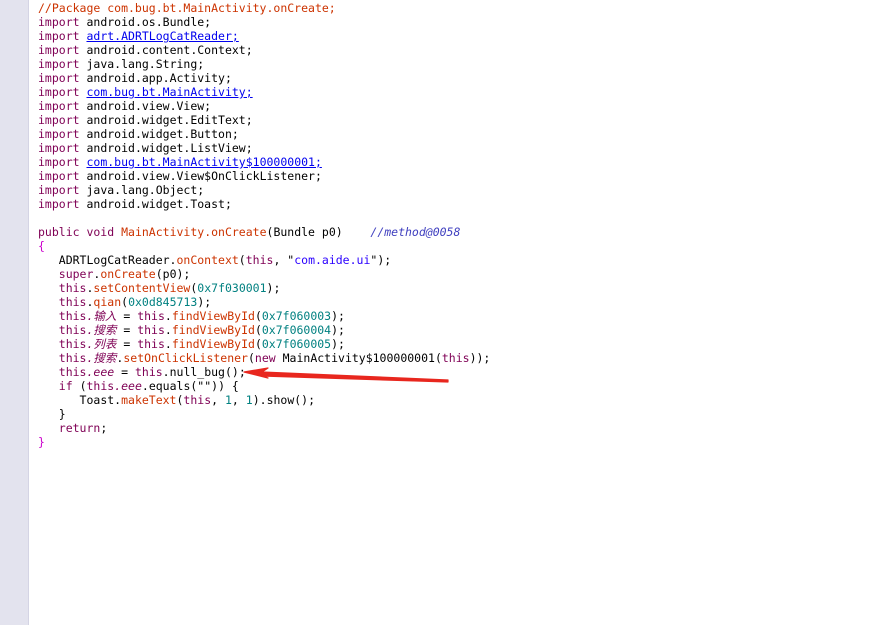 Image resolution: width=888 pixels, height=625 pixels. I want to click on token-string: com.aide.ui, so click(332, 260).